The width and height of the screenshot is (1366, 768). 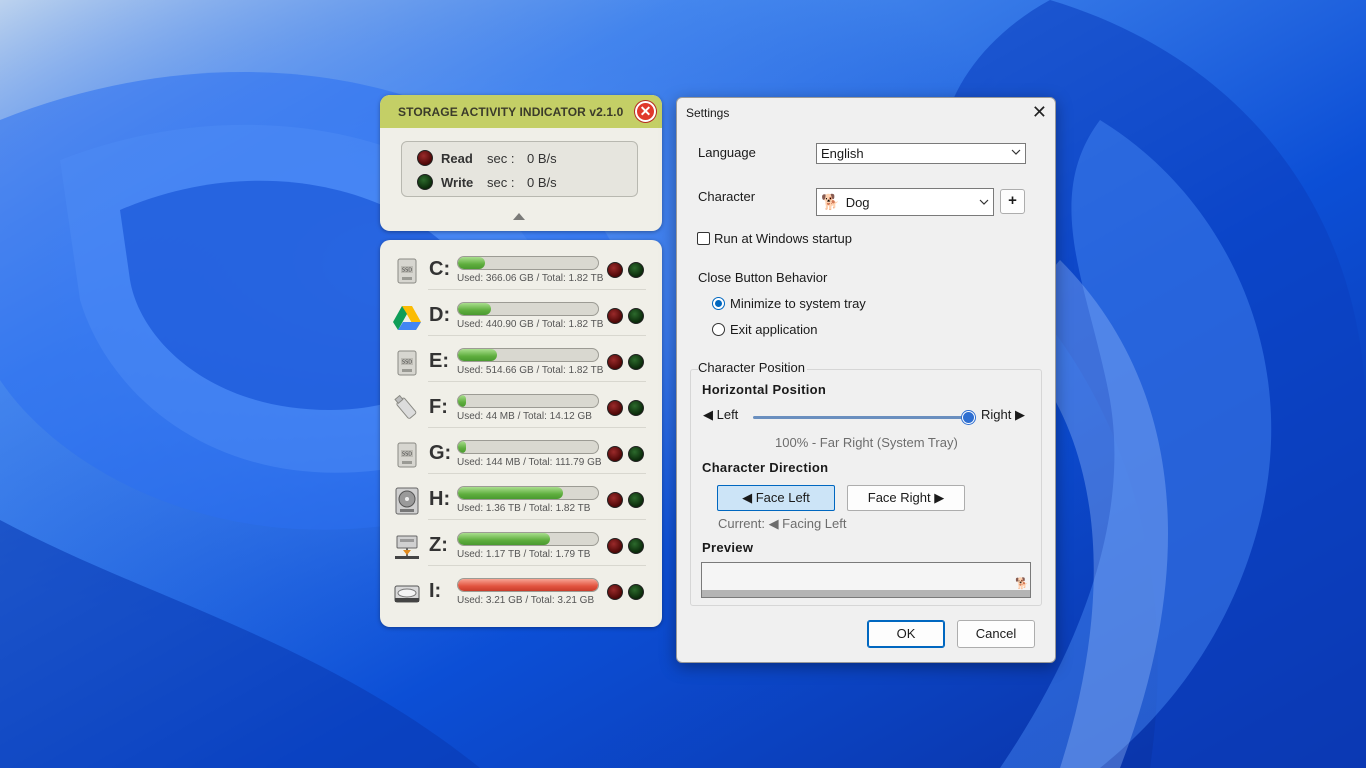 What do you see at coordinates (798, 303) in the screenshot?
I see `minimize-option-label: Minimize to system tray` at bounding box center [798, 303].